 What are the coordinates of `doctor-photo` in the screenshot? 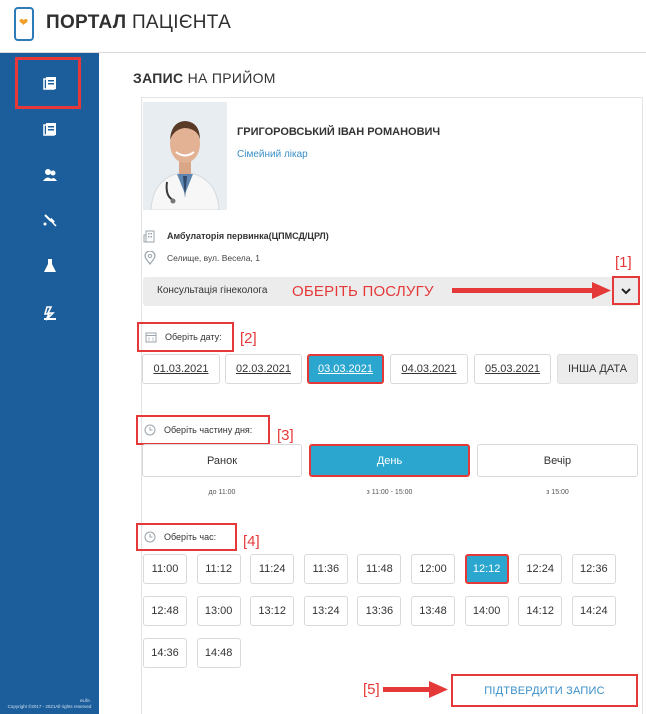 It's located at (185, 156).